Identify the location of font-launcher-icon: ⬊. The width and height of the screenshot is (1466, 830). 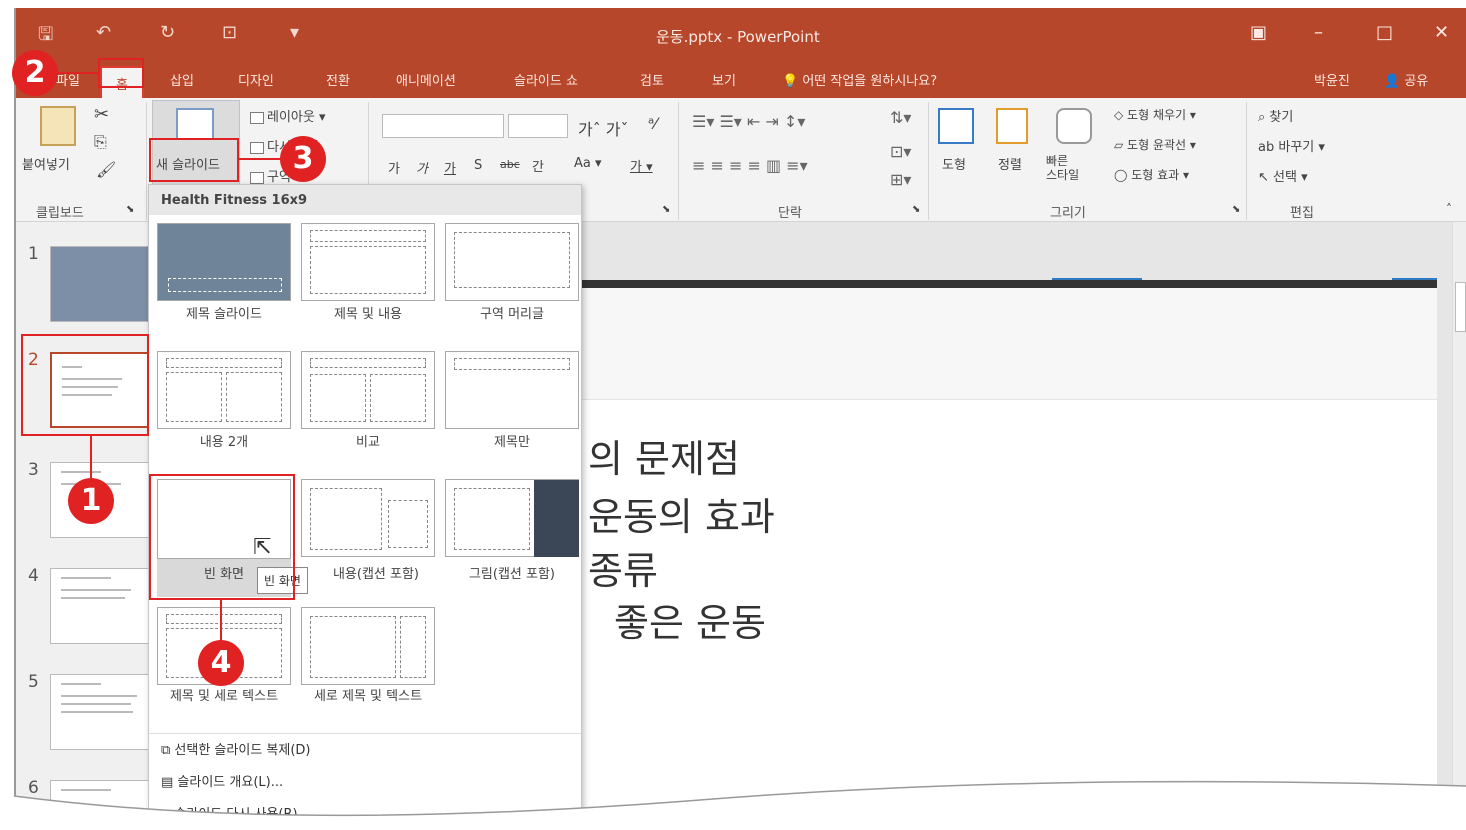
(666, 209).